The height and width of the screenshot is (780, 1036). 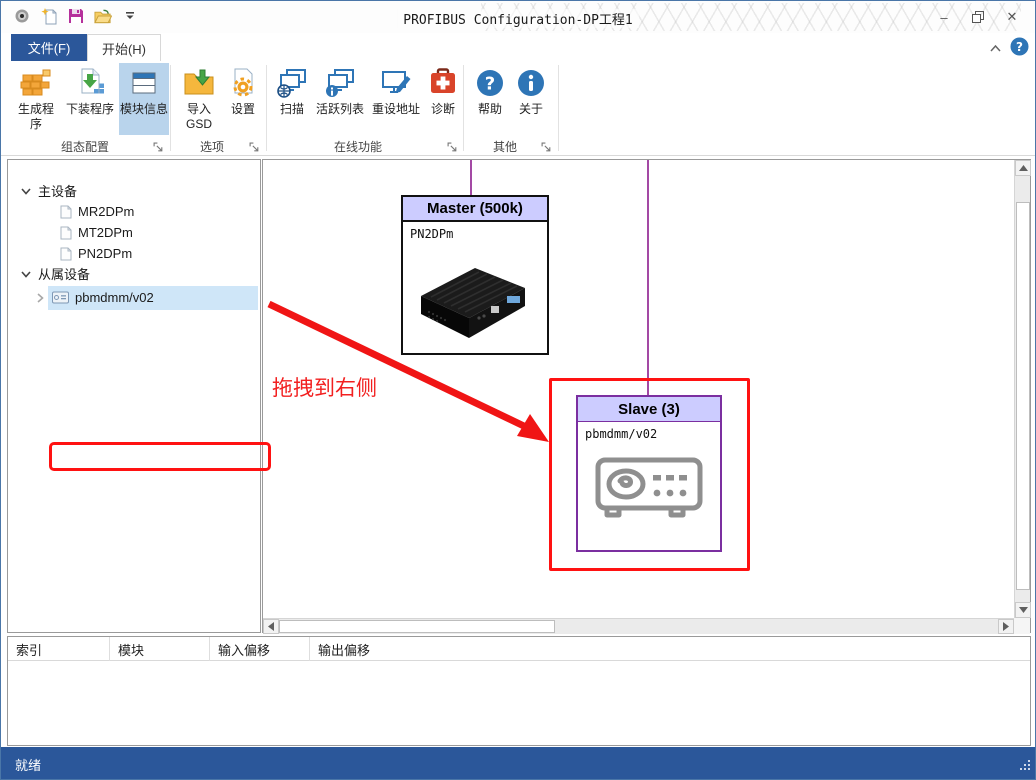 I want to click on tree-item-mt2dpm: MT2DPm, so click(x=96, y=232).